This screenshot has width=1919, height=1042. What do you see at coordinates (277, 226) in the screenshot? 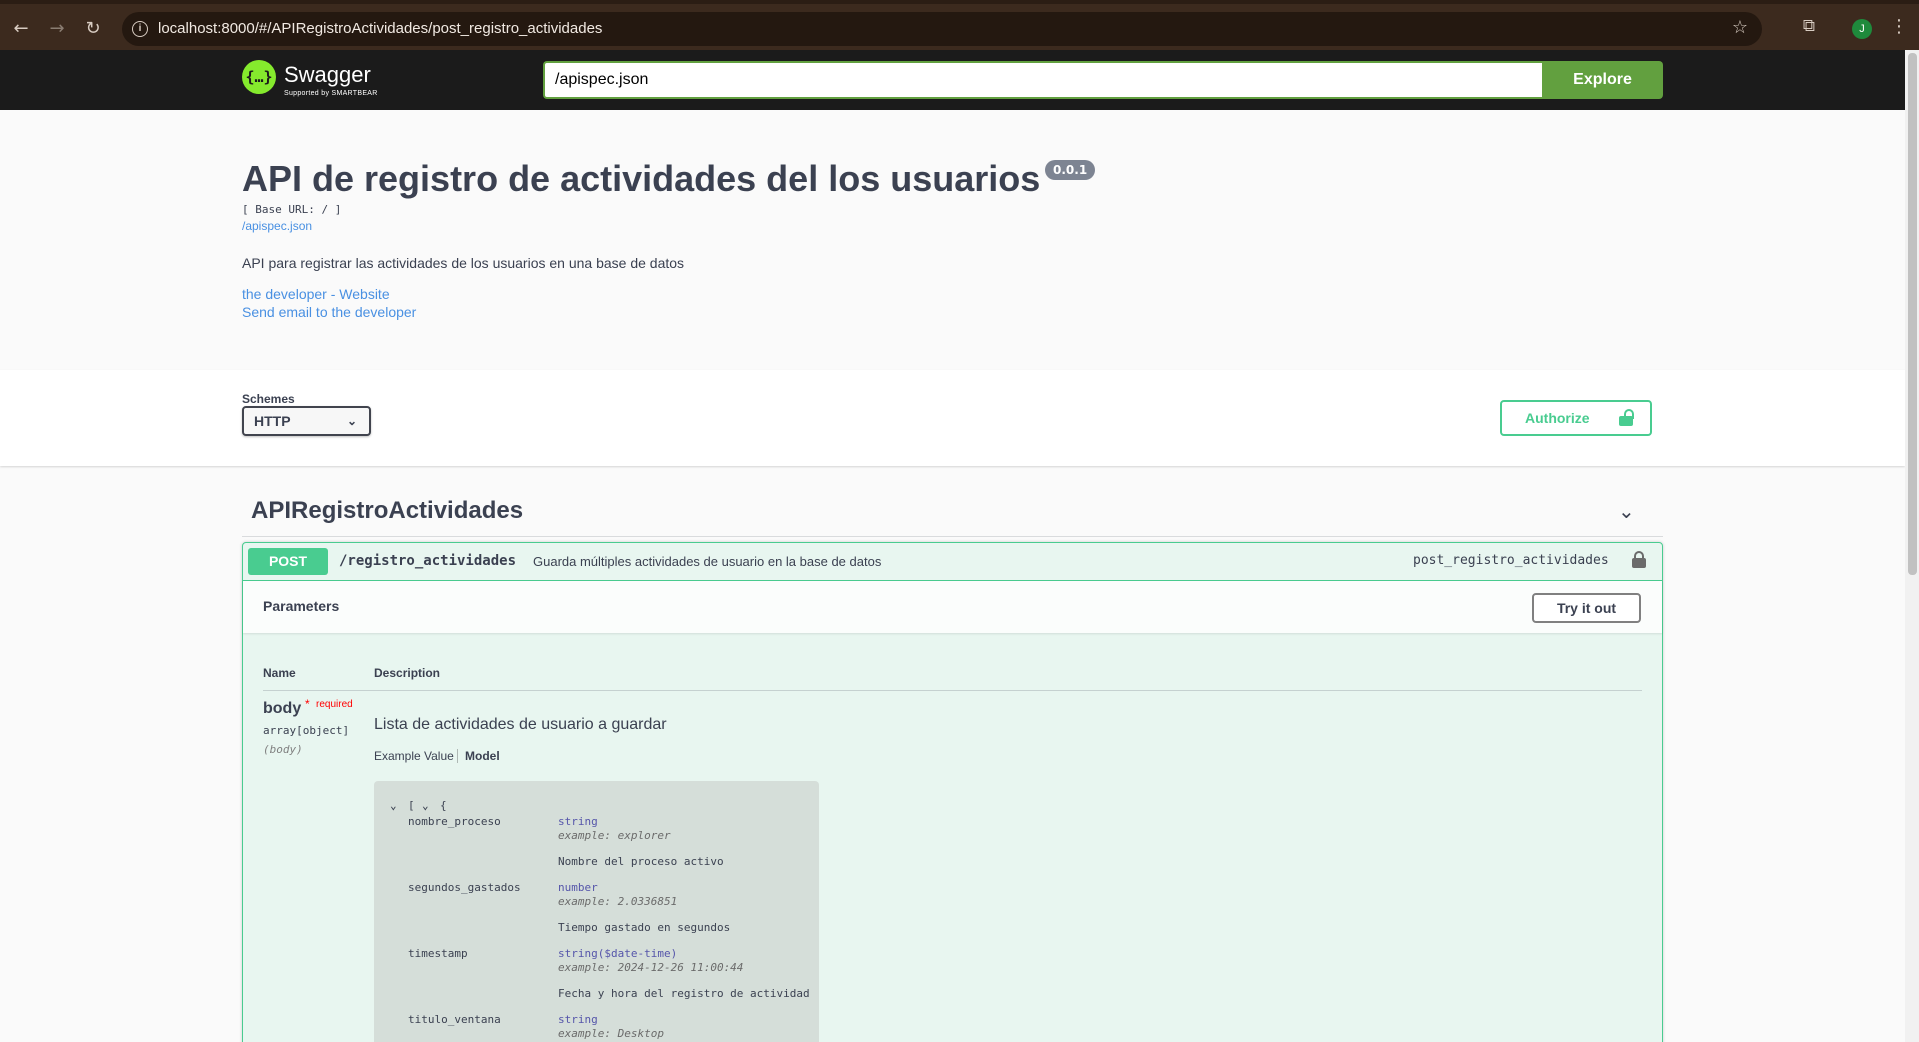
I see `spec-link: /apispec.json` at bounding box center [277, 226].